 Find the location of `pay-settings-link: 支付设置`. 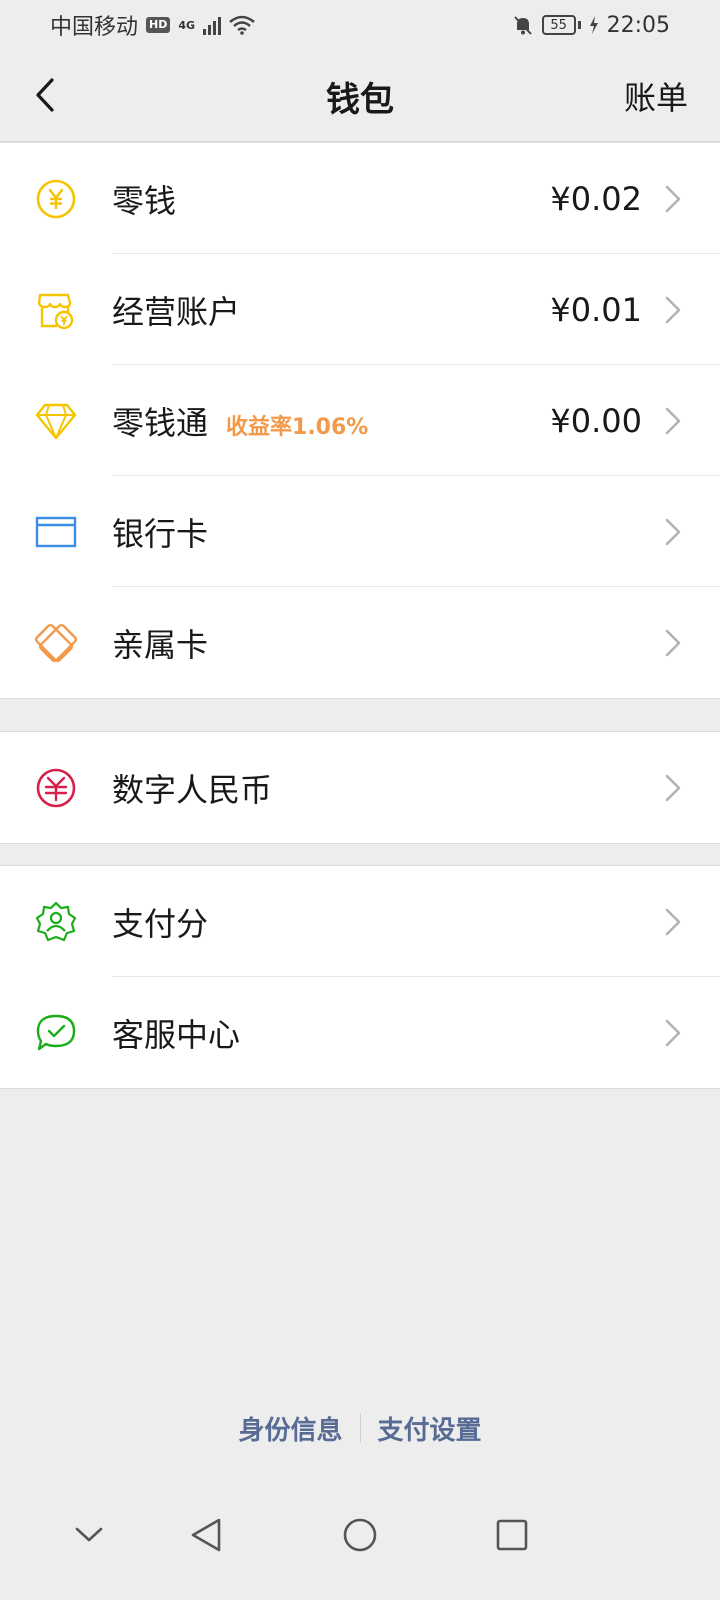

pay-settings-link: 支付设置 is located at coordinates (430, 1428).